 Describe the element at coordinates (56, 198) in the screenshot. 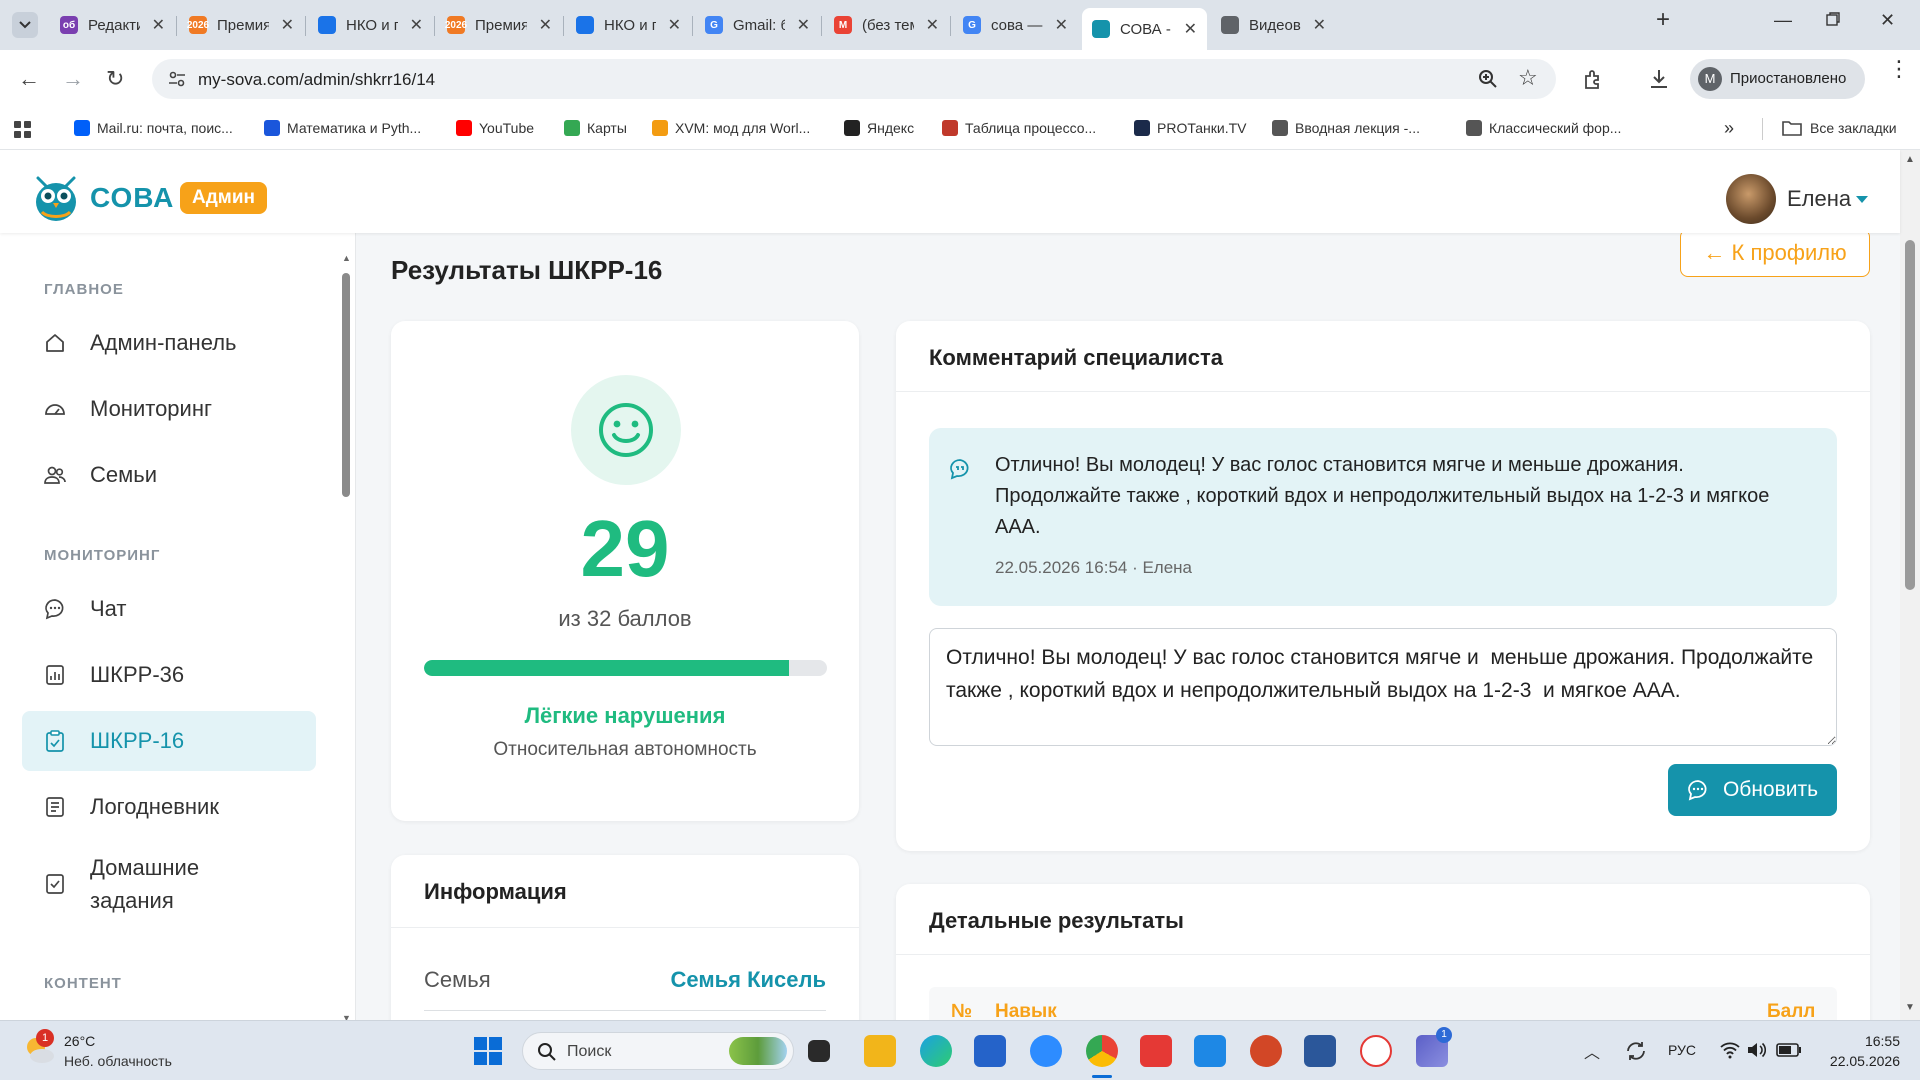

I see `owl-logo-icon` at that location.